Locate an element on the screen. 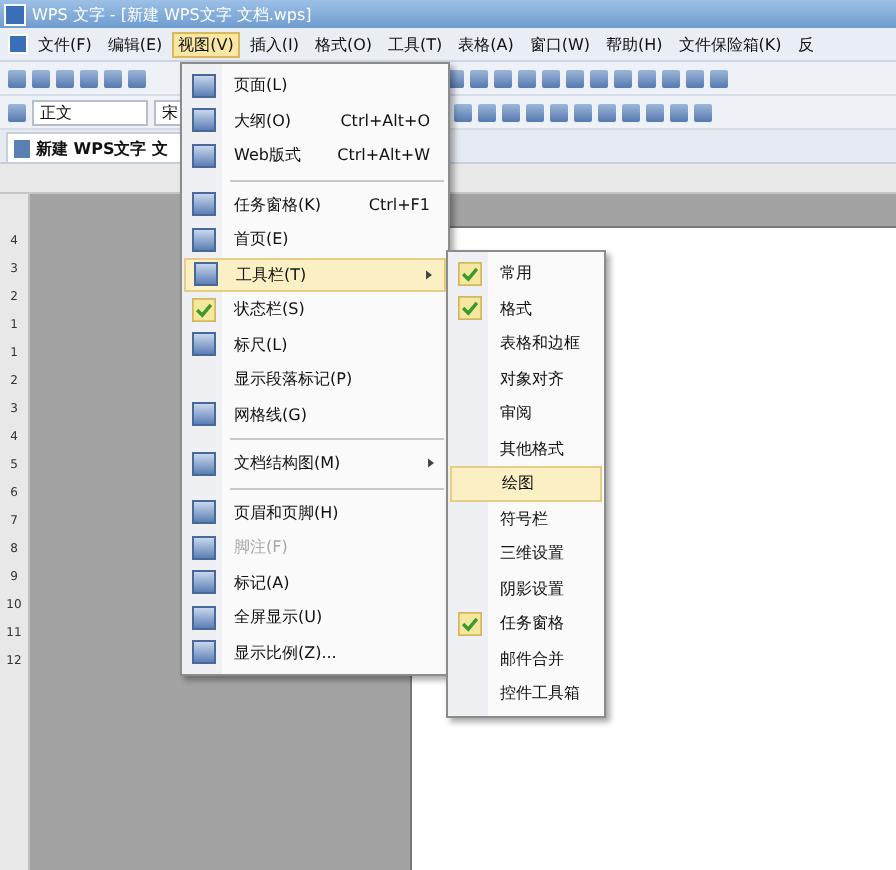 This screenshot has width=896, height=870. menu-bar-item: 编辑(E) is located at coordinates (135, 44).